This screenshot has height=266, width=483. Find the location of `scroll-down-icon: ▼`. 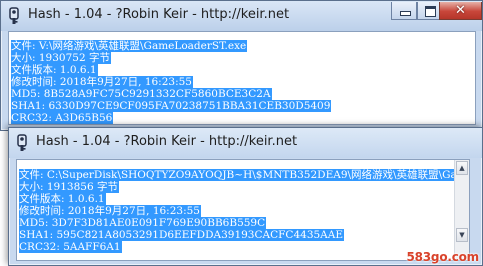

scroll-down-icon: ▼ is located at coordinates (462, 235).